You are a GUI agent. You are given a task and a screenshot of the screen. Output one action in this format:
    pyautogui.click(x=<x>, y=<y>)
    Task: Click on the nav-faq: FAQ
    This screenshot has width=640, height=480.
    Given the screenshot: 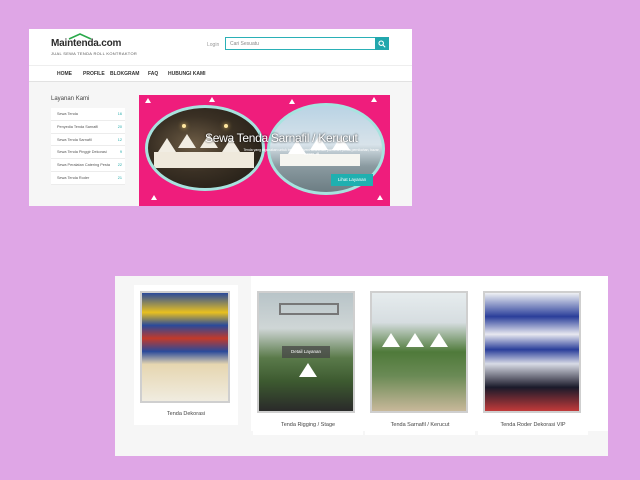 What is the action you would take?
    pyautogui.click(x=153, y=74)
    